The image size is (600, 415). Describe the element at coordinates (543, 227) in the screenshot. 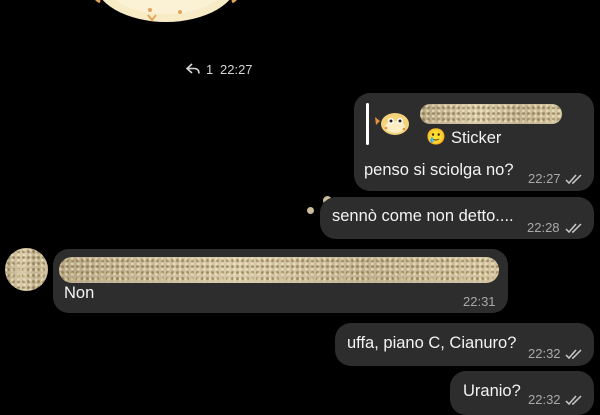

I see `message-time: 22:28` at that location.